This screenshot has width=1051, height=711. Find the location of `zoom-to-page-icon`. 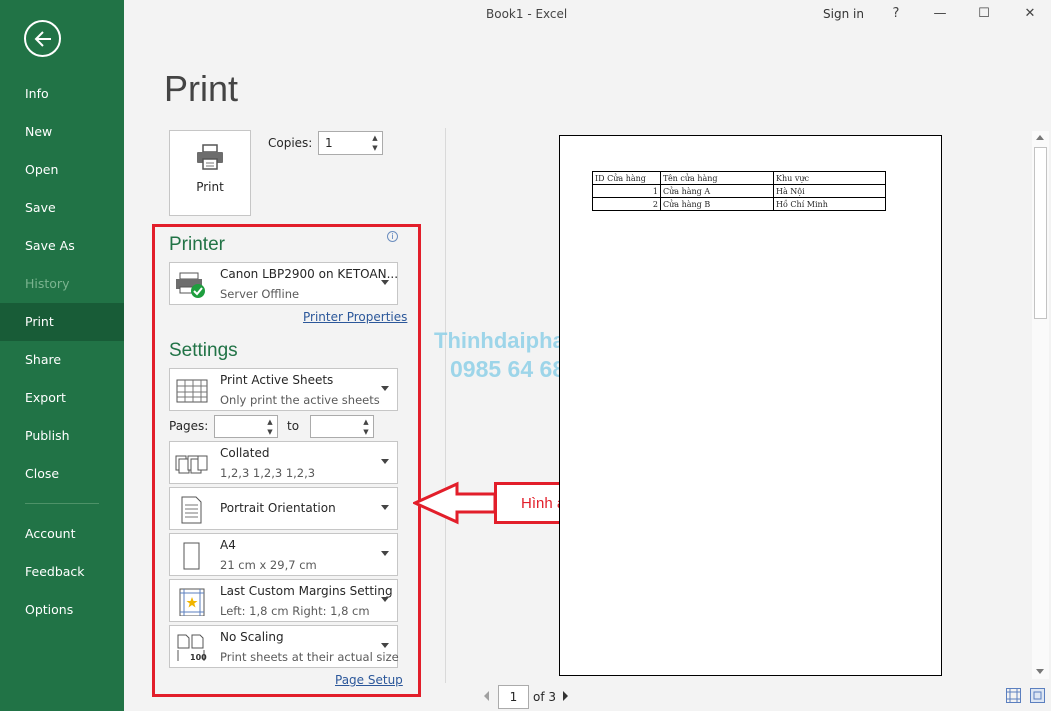

zoom-to-page-icon is located at coordinates (1037, 695).